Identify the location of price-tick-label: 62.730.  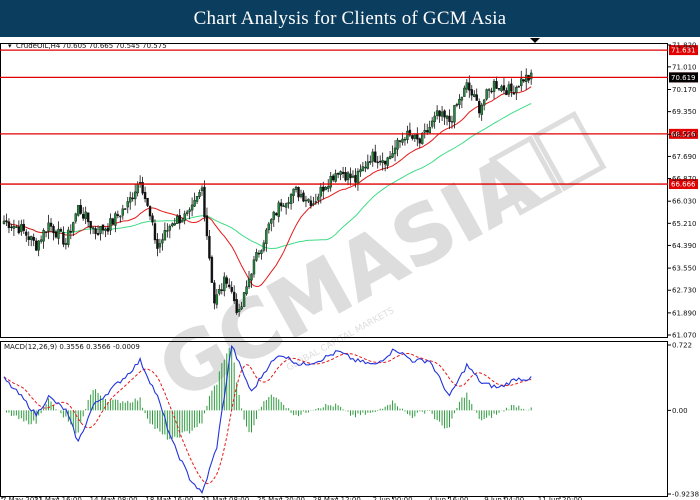
(684, 291).